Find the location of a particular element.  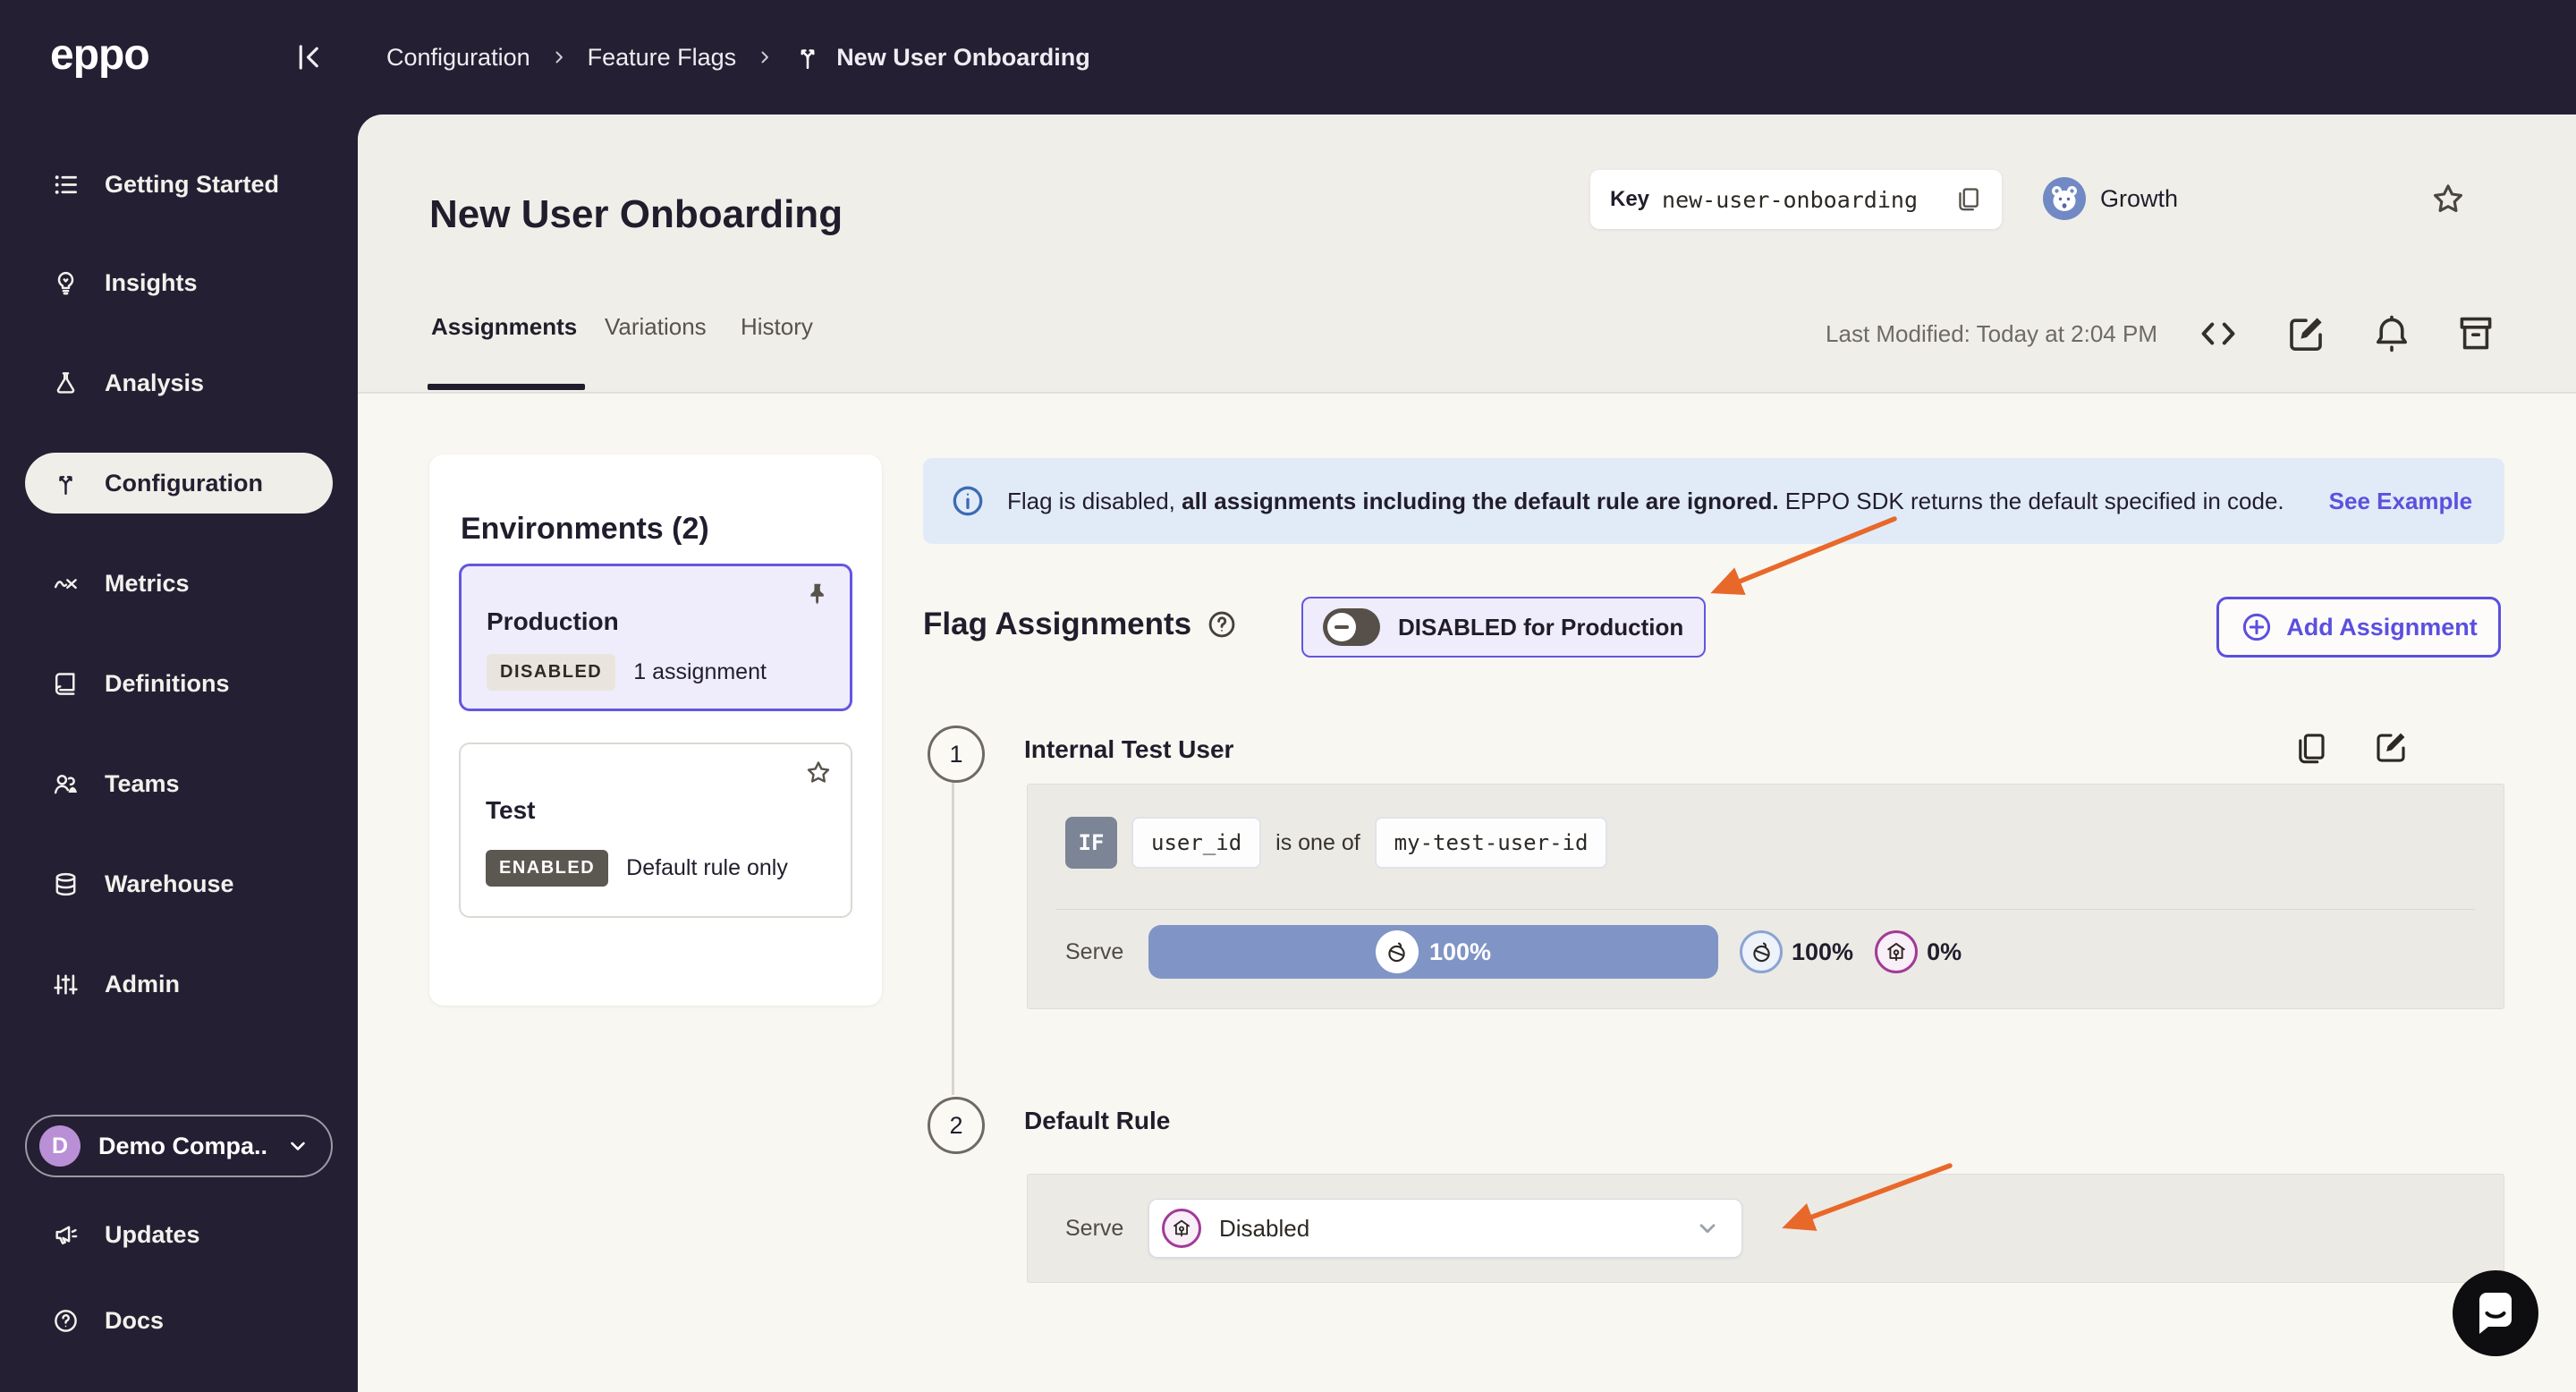

sidebar-item-teams: Teams is located at coordinates (179, 783).